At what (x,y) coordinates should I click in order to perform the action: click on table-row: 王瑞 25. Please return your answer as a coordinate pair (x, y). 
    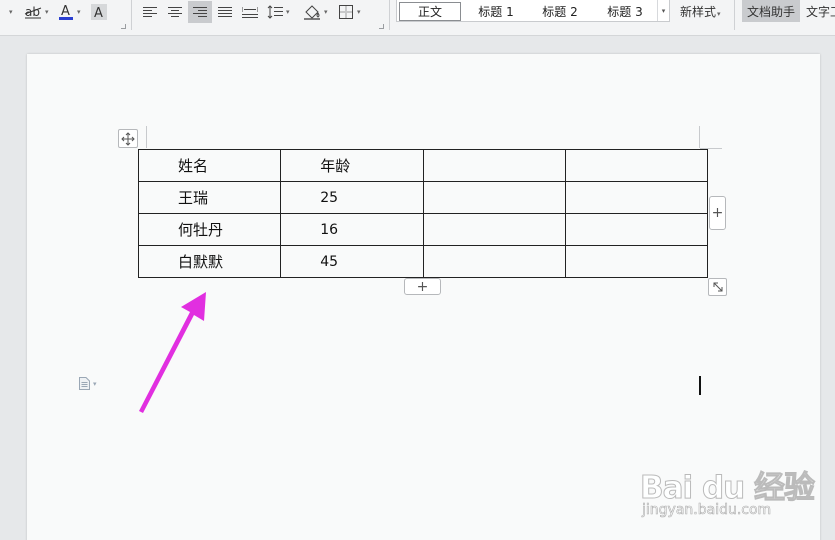
    Looking at the image, I should click on (423, 197).